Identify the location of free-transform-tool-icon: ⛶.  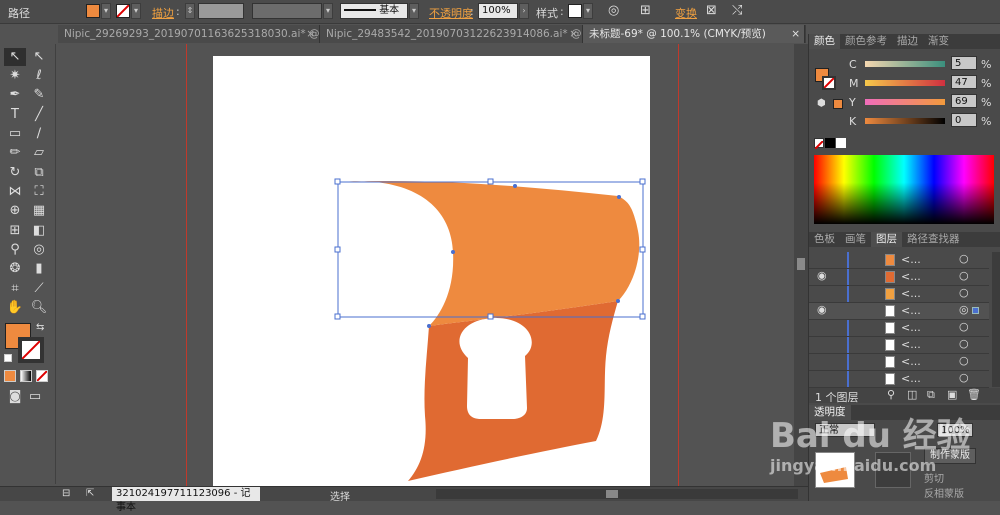
(39, 192).